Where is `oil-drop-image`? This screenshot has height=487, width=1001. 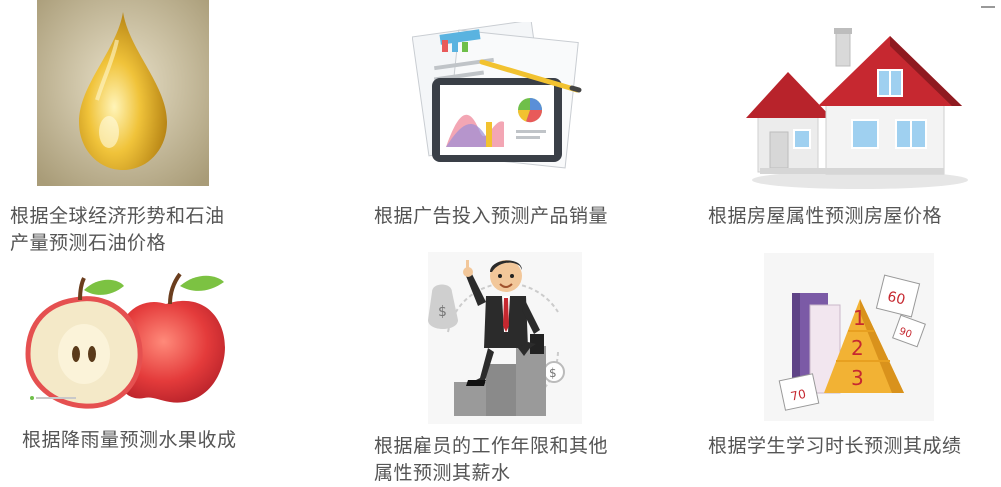
oil-drop-image is located at coordinates (123, 93).